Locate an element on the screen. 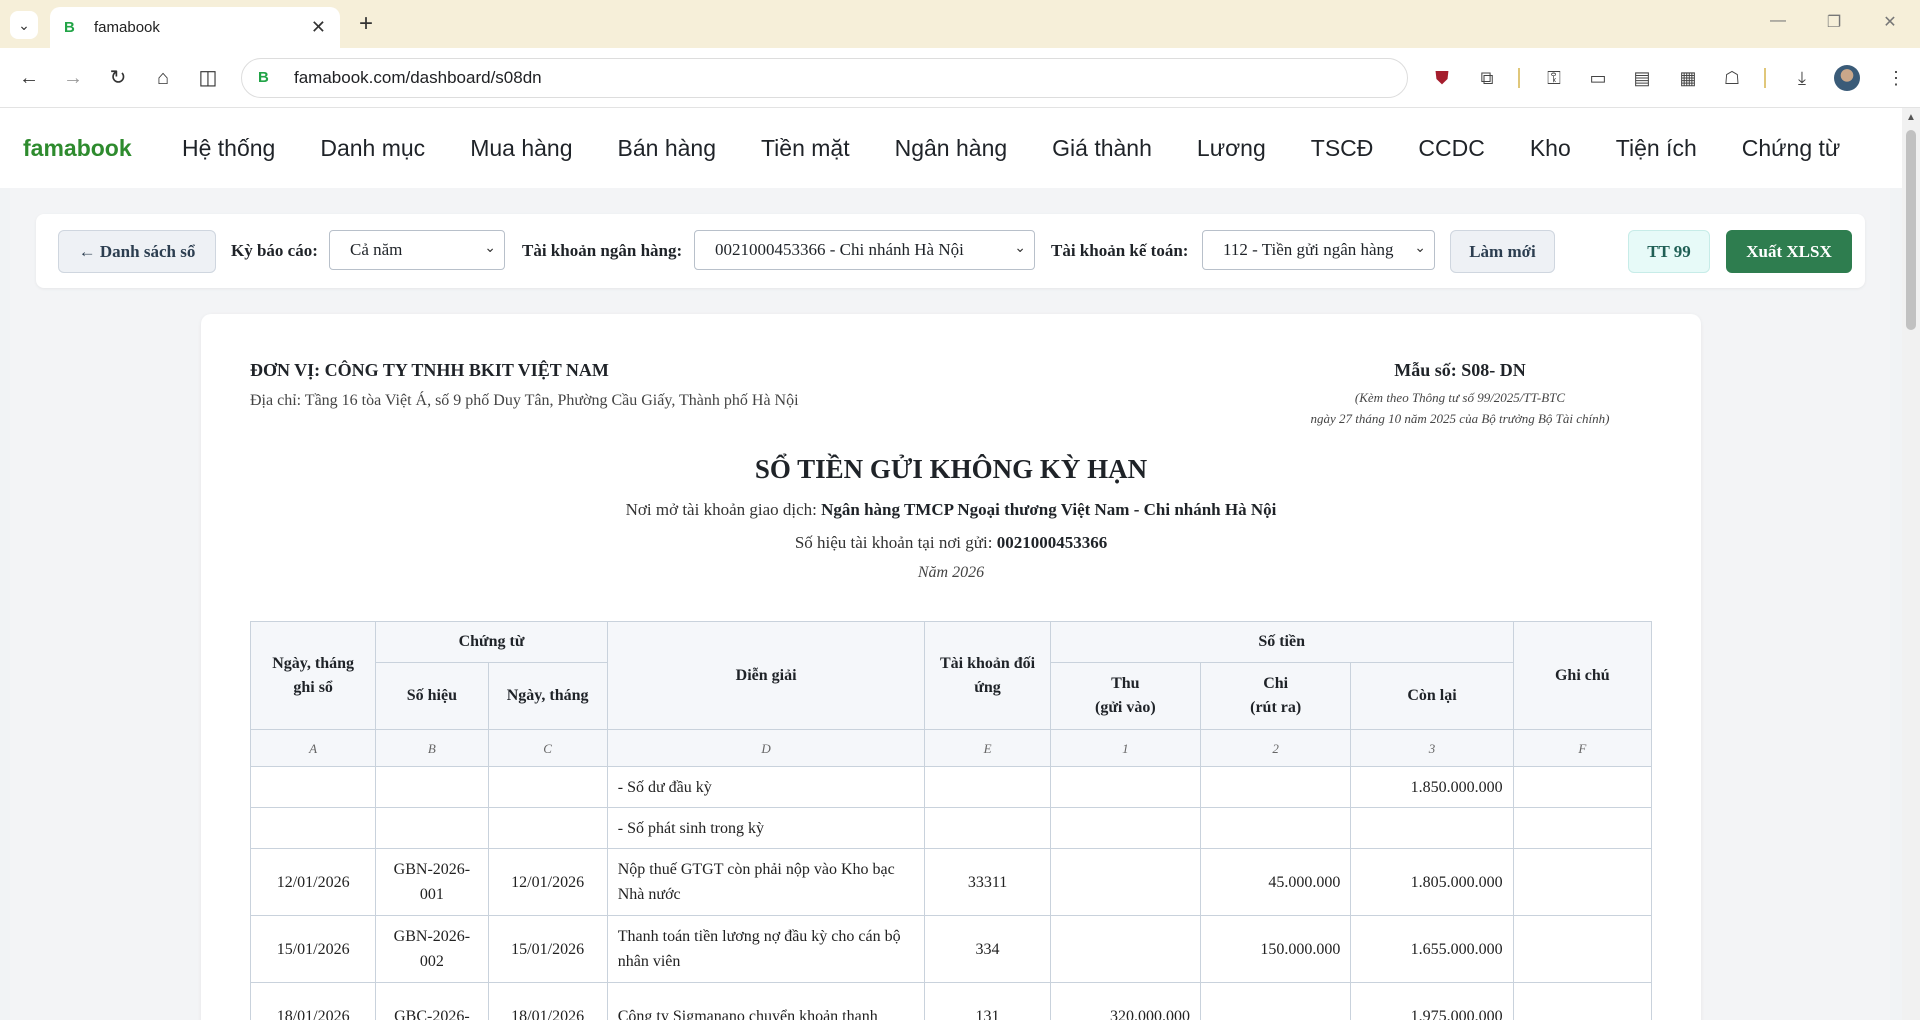  cell-balance: 1.655.000.000 is located at coordinates (1432, 949).